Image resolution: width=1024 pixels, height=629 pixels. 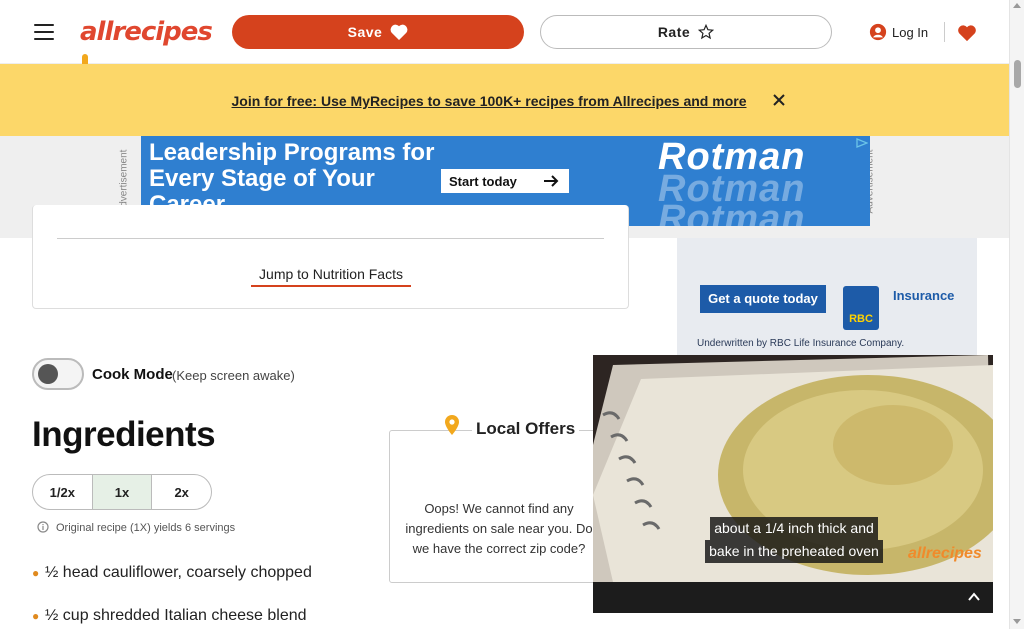 I want to click on cook-mode-toggle, so click(x=58, y=374).